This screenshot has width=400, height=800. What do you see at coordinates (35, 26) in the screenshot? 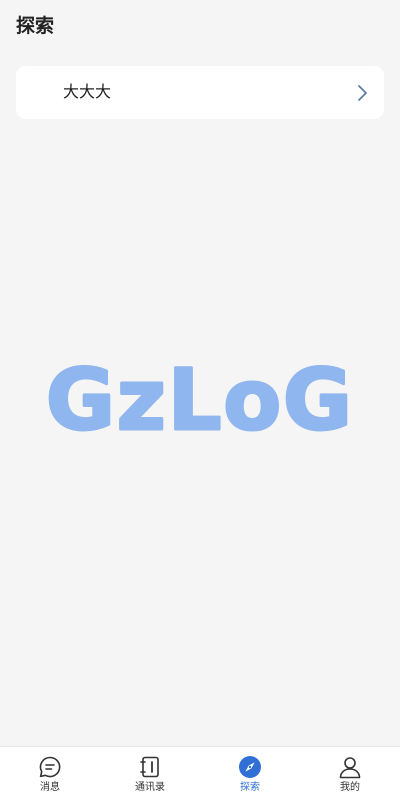
I see `page-title: 探索` at bounding box center [35, 26].